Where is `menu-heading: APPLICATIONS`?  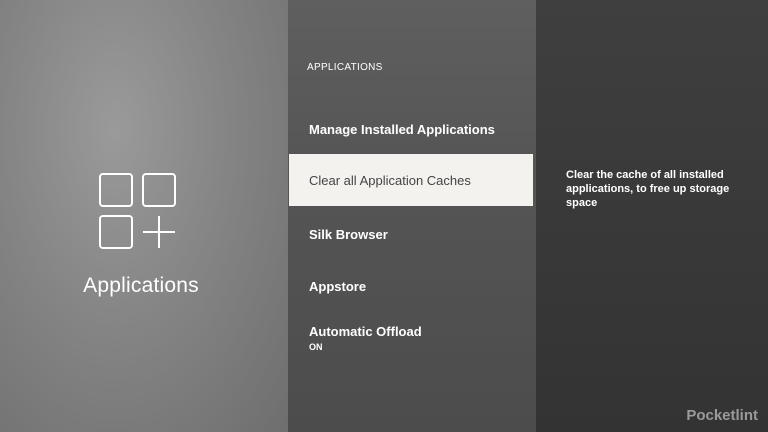
menu-heading: APPLICATIONS is located at coordinates (345, 67).